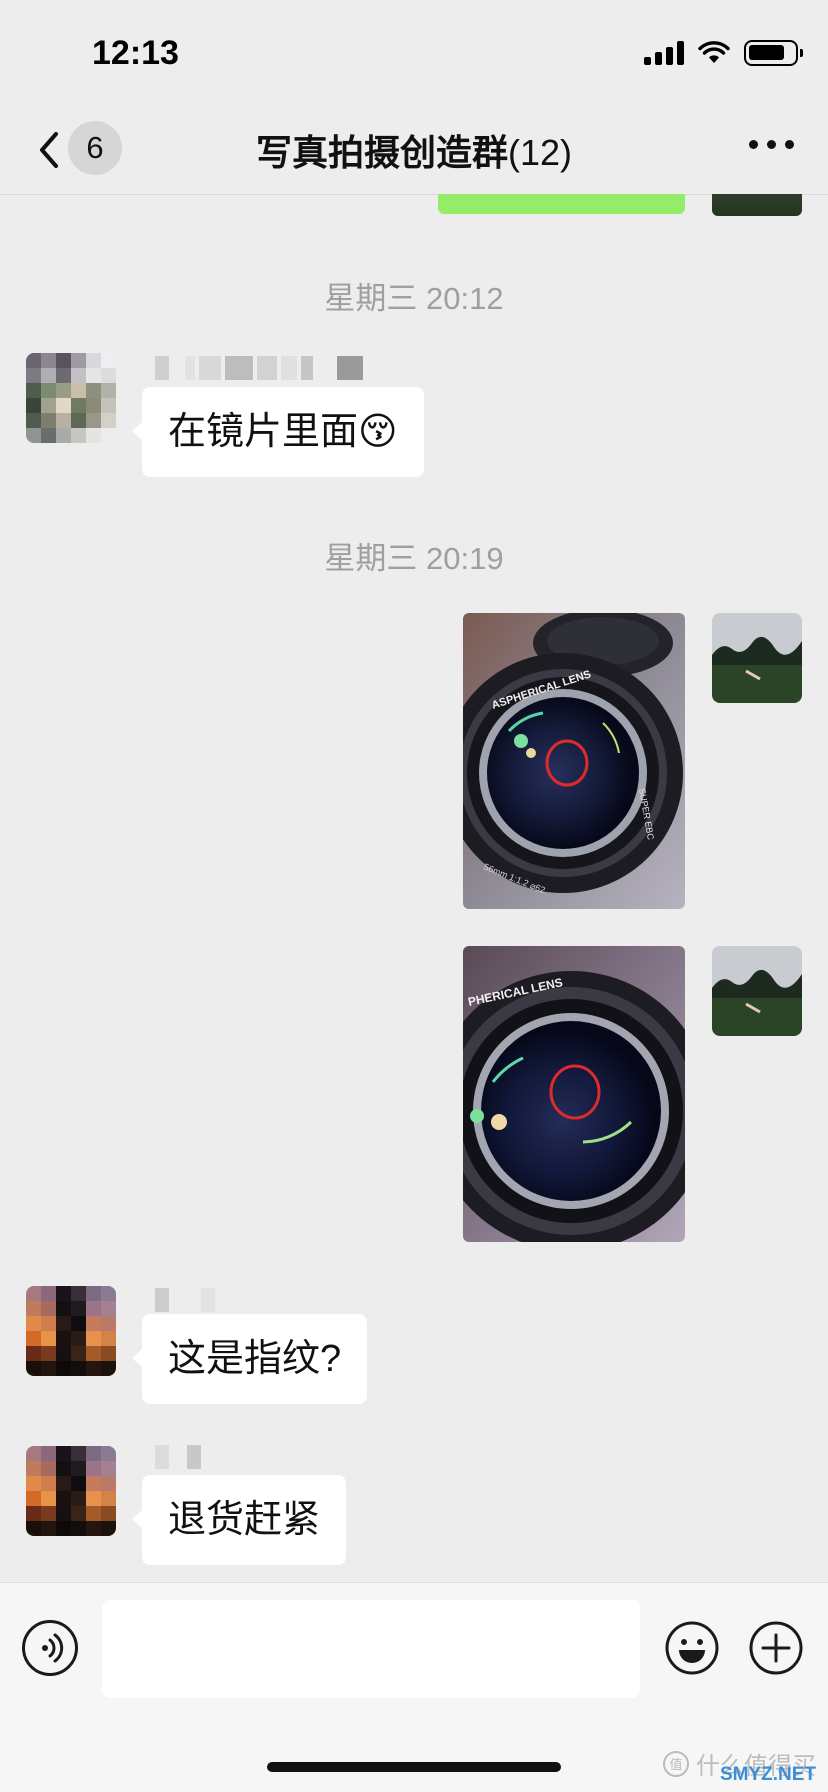 The image size is (828, 1792). What do you see at coordinates (185, 1300) in the screenshot?
I see `sender-name-2-obscured` at bounding box center [185, 1300].